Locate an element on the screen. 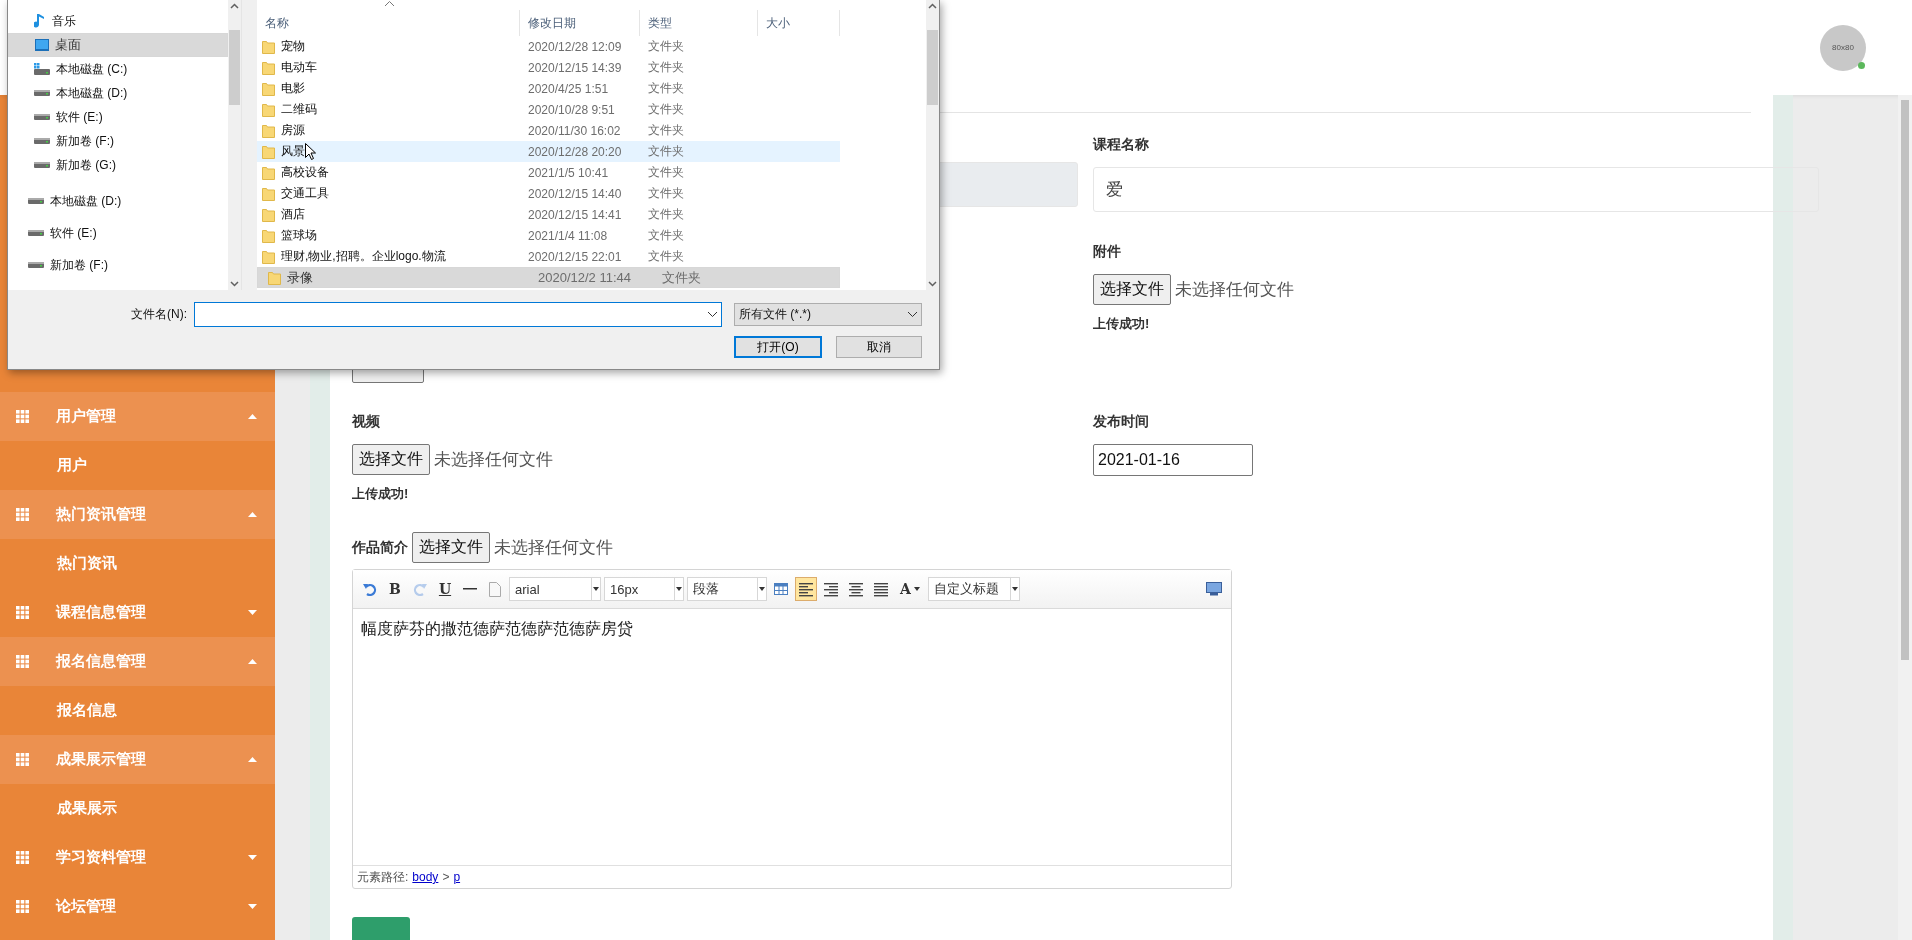 The image size is (1912, 940). file-name: 理财,物业,招聘。企业logo.物流 is located at coordinates (363, 256).